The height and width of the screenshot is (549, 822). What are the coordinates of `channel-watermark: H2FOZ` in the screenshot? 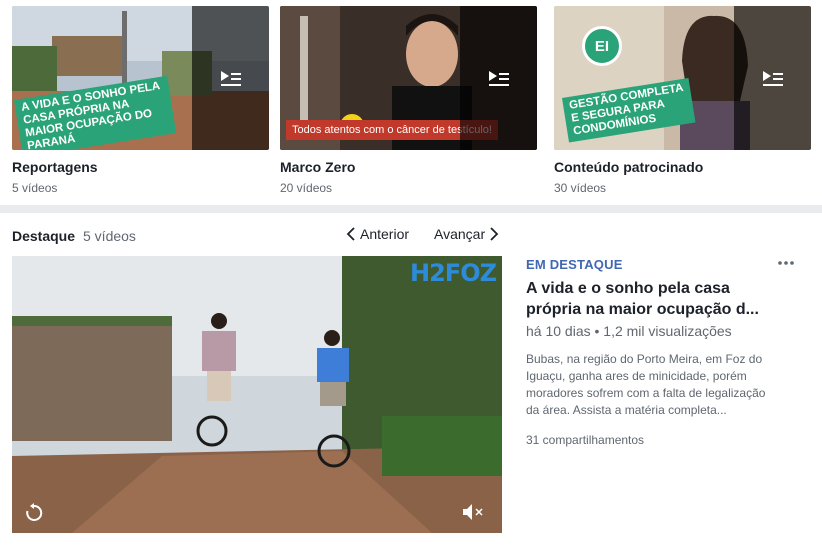 It's located at (453, 273).